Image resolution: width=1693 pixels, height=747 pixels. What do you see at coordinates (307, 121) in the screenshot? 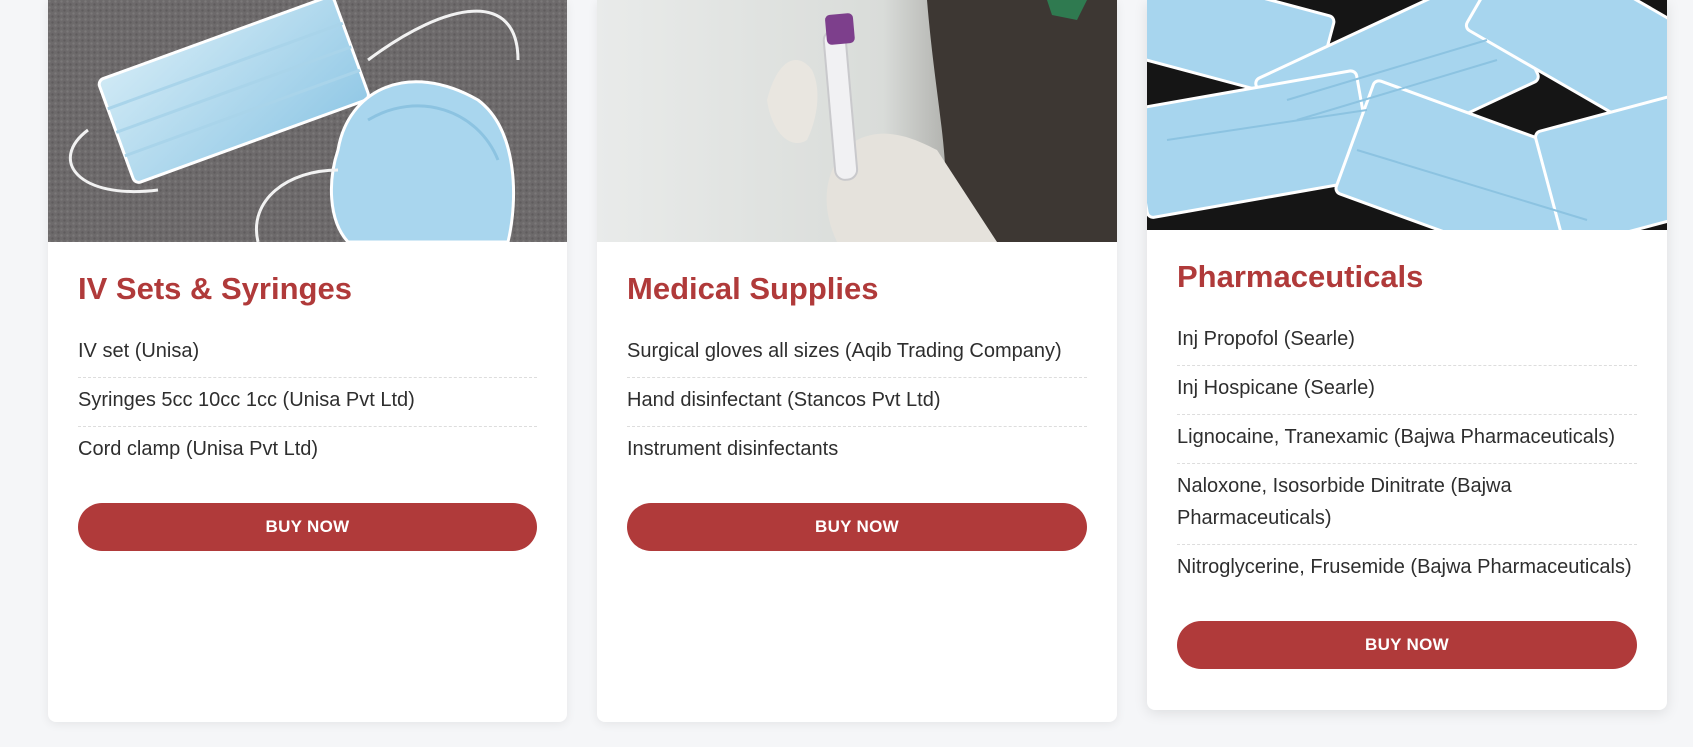
I see `card-image-masks` at bounding box center [307, 121].